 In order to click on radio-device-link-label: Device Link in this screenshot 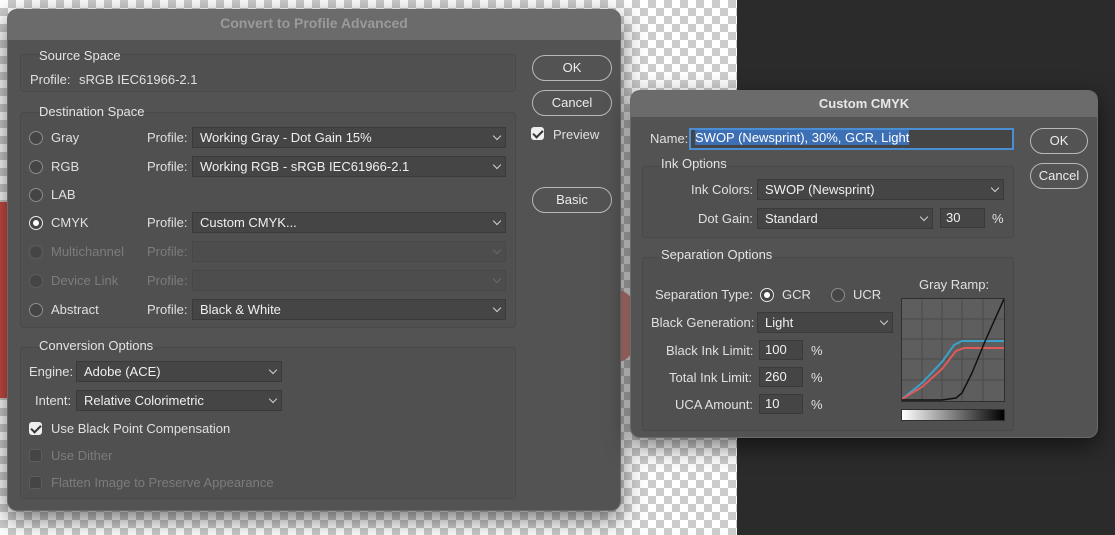, I will do `click(85, 280)`.